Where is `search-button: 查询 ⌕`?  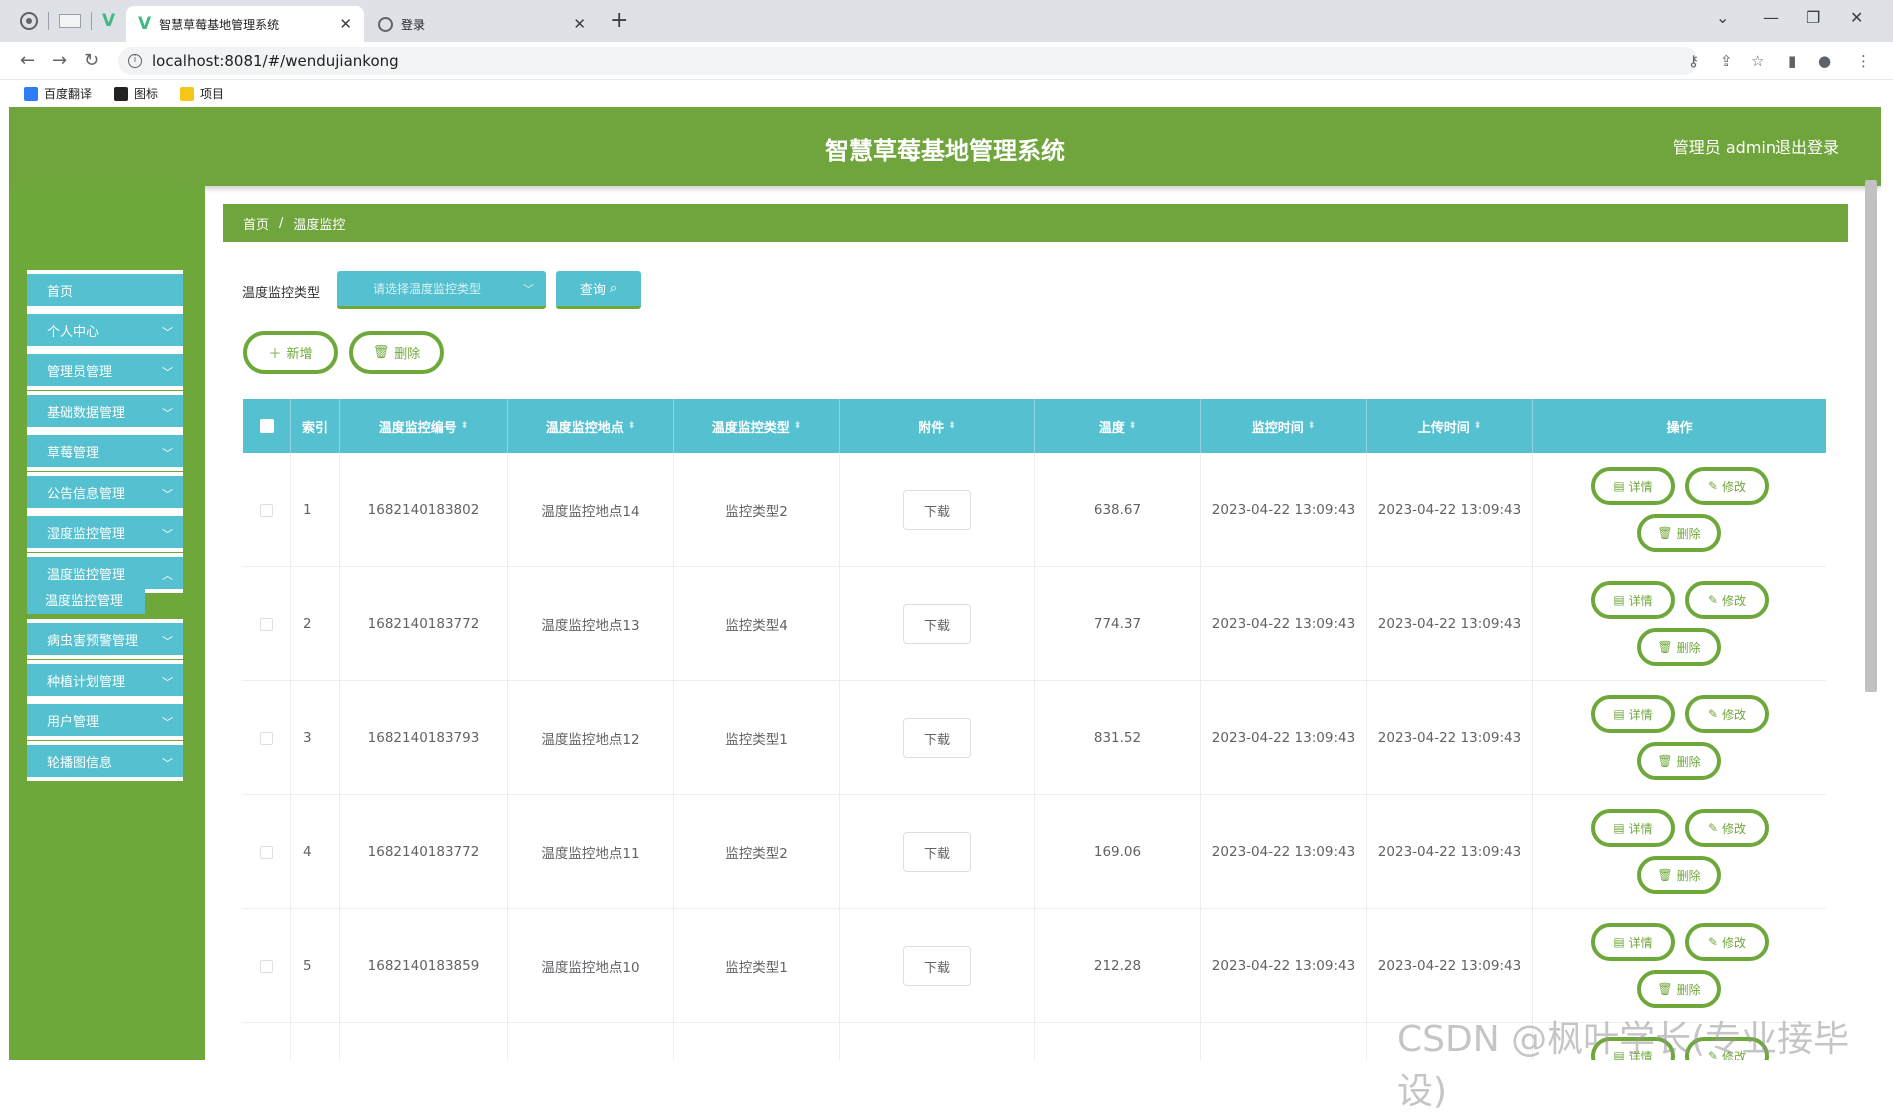 search-button: 查询 ⌕ is located at coordinates (598, 290).